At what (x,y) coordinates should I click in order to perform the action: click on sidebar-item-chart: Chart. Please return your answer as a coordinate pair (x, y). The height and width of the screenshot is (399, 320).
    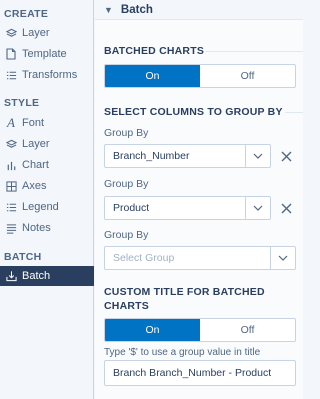
    Looking at the image, I should click on (46, 165).